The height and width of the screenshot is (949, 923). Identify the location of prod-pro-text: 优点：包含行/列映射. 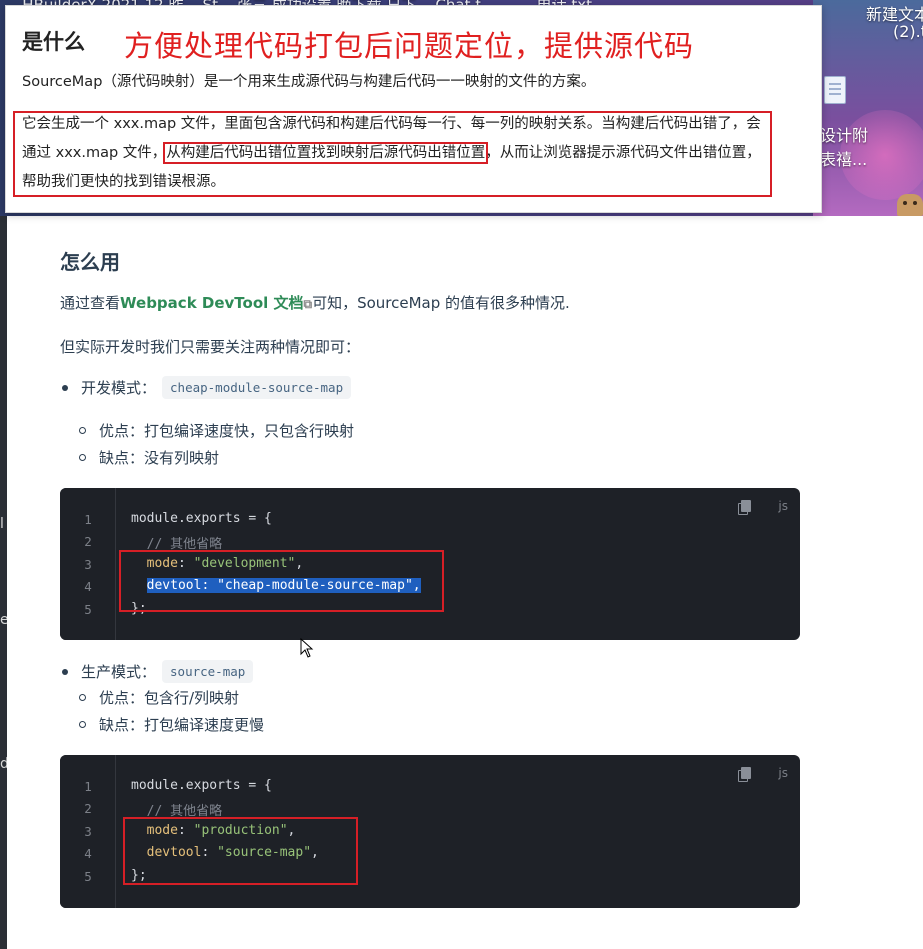
(169, 698).